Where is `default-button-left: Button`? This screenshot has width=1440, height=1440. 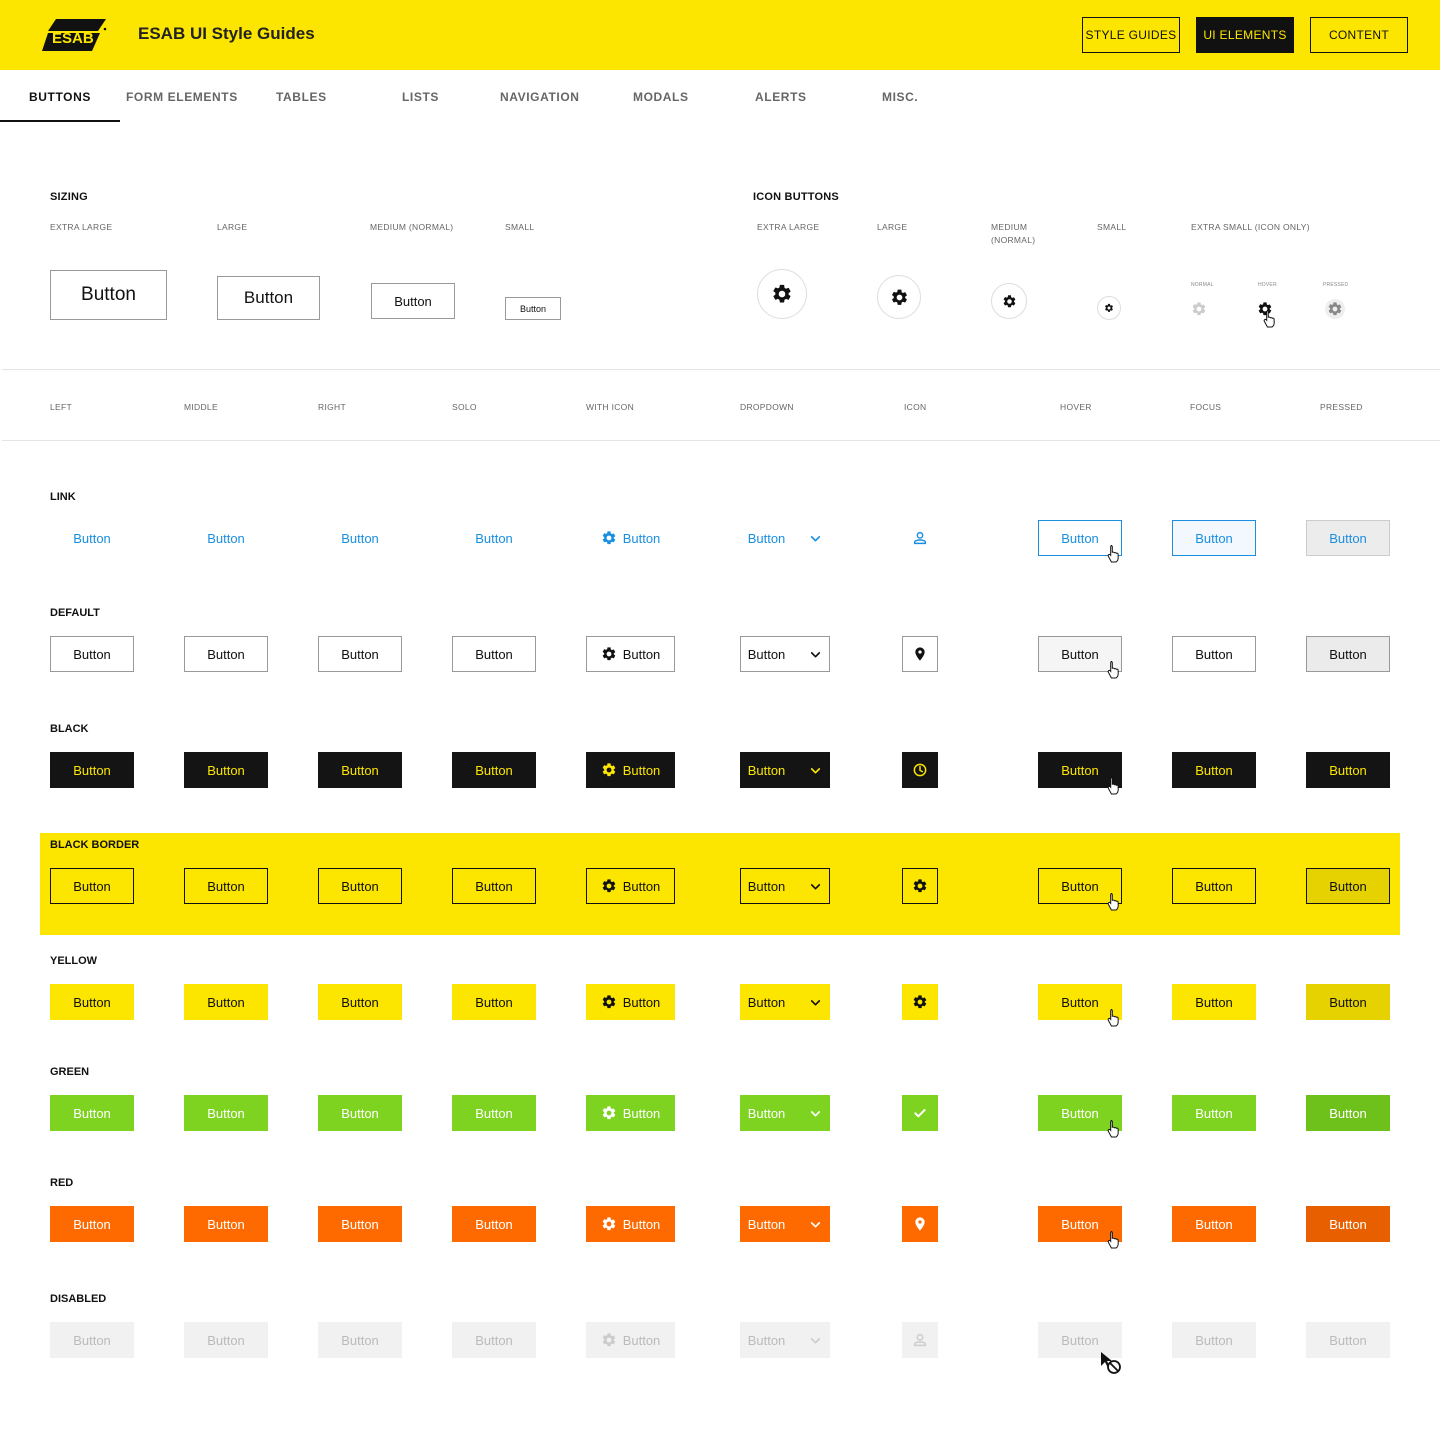
default-button-left: Button is located at coordinates (92, 654).